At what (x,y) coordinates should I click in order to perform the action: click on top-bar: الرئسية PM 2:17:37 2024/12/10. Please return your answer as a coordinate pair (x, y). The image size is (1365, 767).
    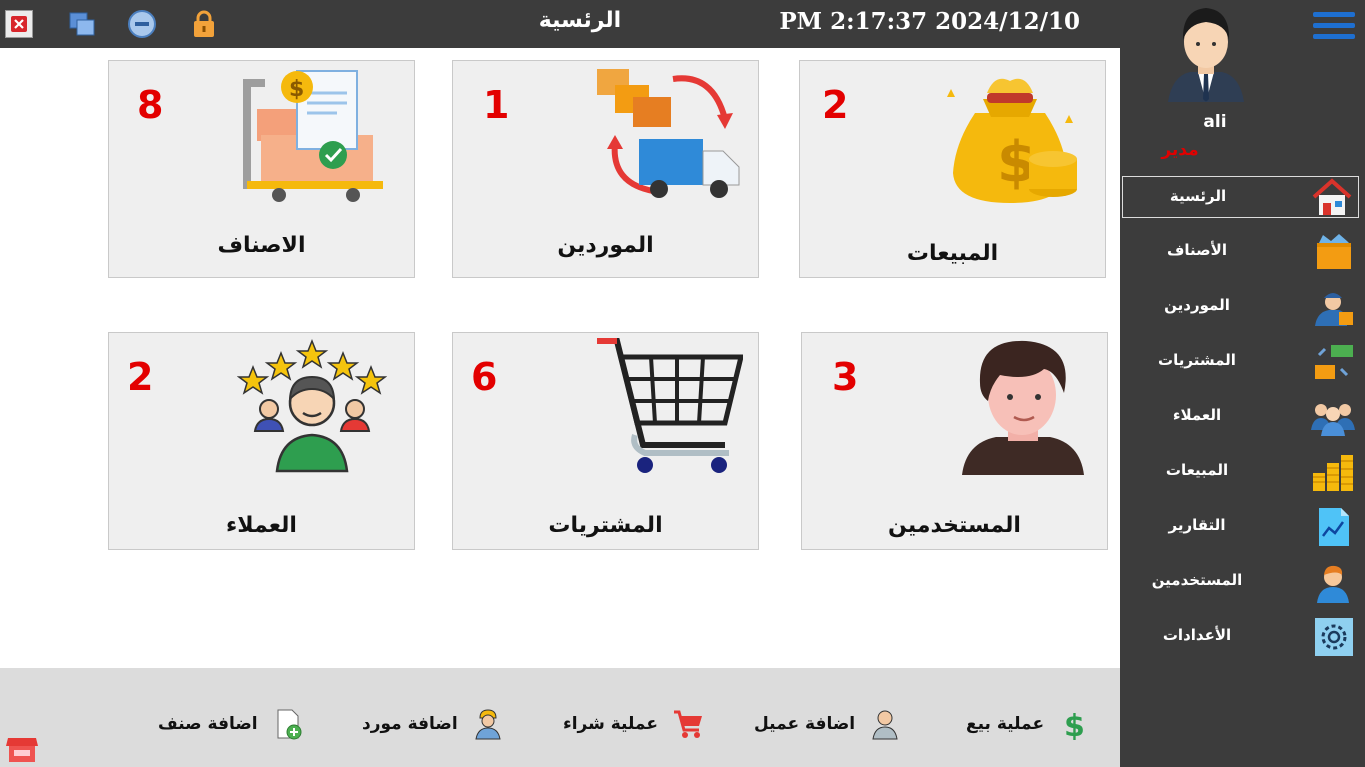
    Looking at the image, I should click on (560, 24).